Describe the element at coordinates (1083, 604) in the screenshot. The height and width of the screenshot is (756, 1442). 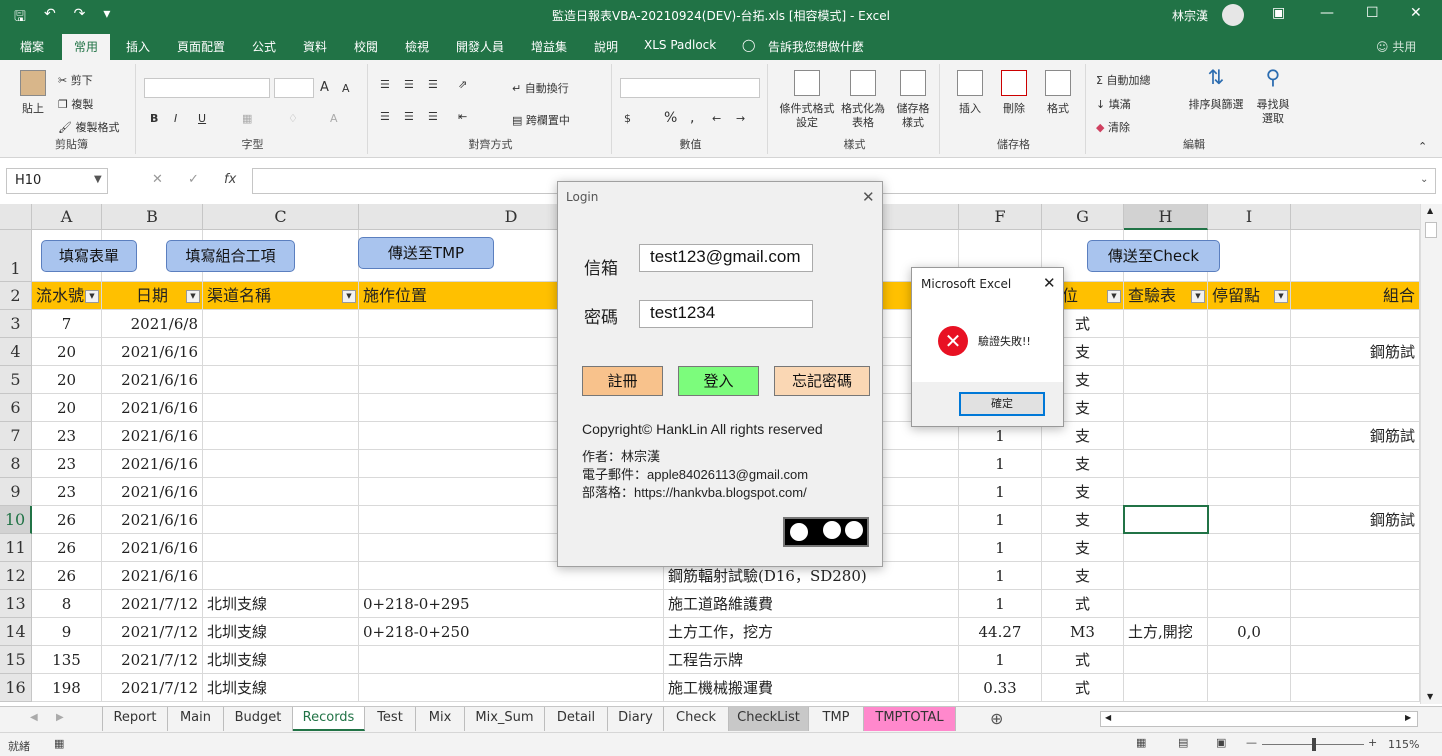
I see `cell-g13: 式` at that location.